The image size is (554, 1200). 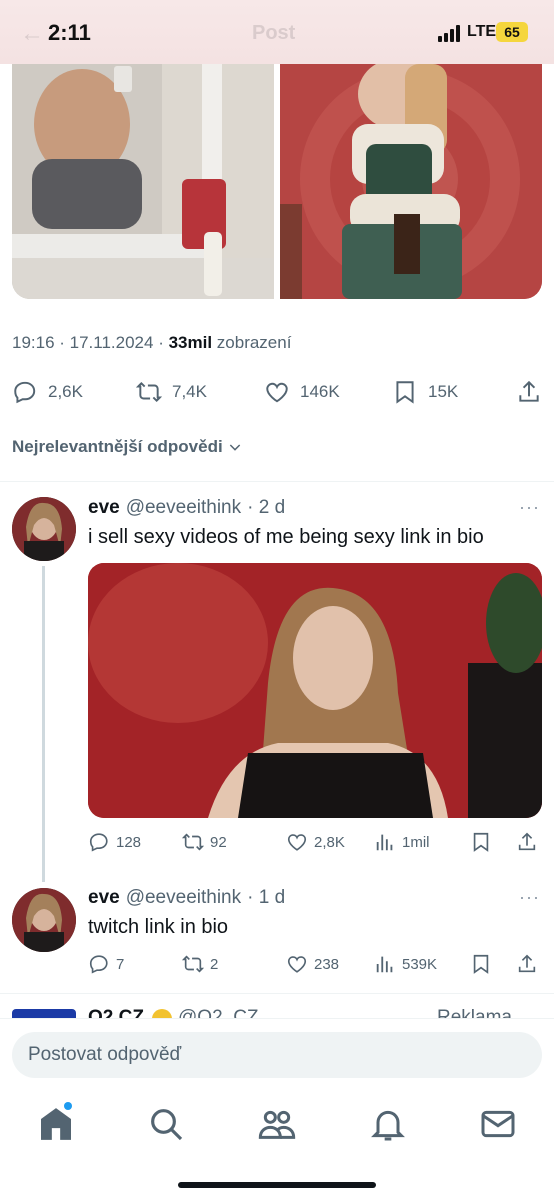 What do you see at coordinates (69, 32) in the screenshot?
I see `status-time: 2:11` at bounding box center [69, 32].